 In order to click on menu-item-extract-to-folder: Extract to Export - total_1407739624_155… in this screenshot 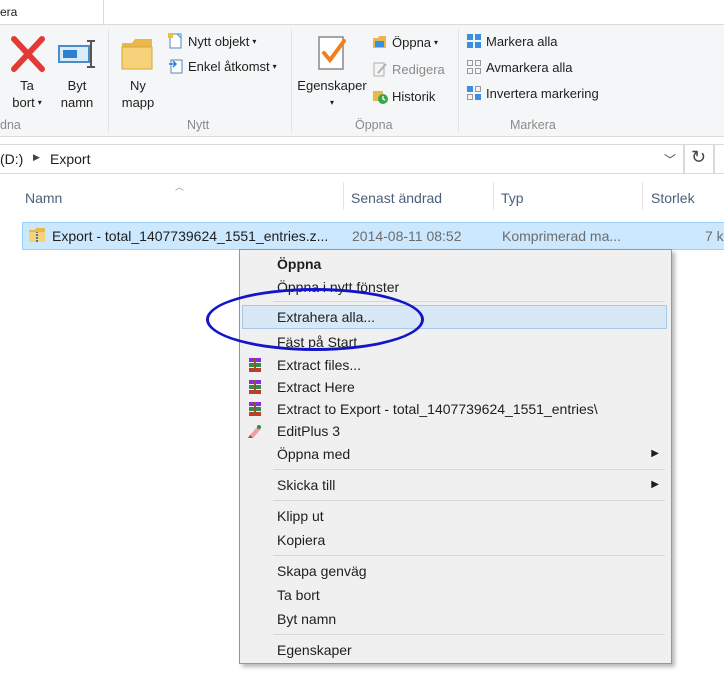, I will do `click(454, 409)`.